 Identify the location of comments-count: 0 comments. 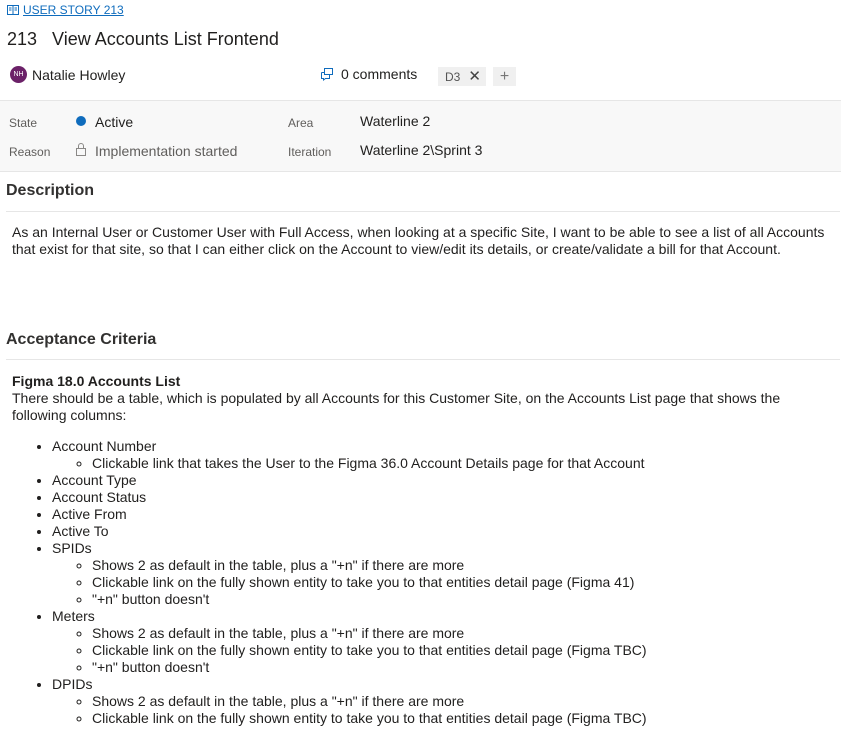
(379, 74).